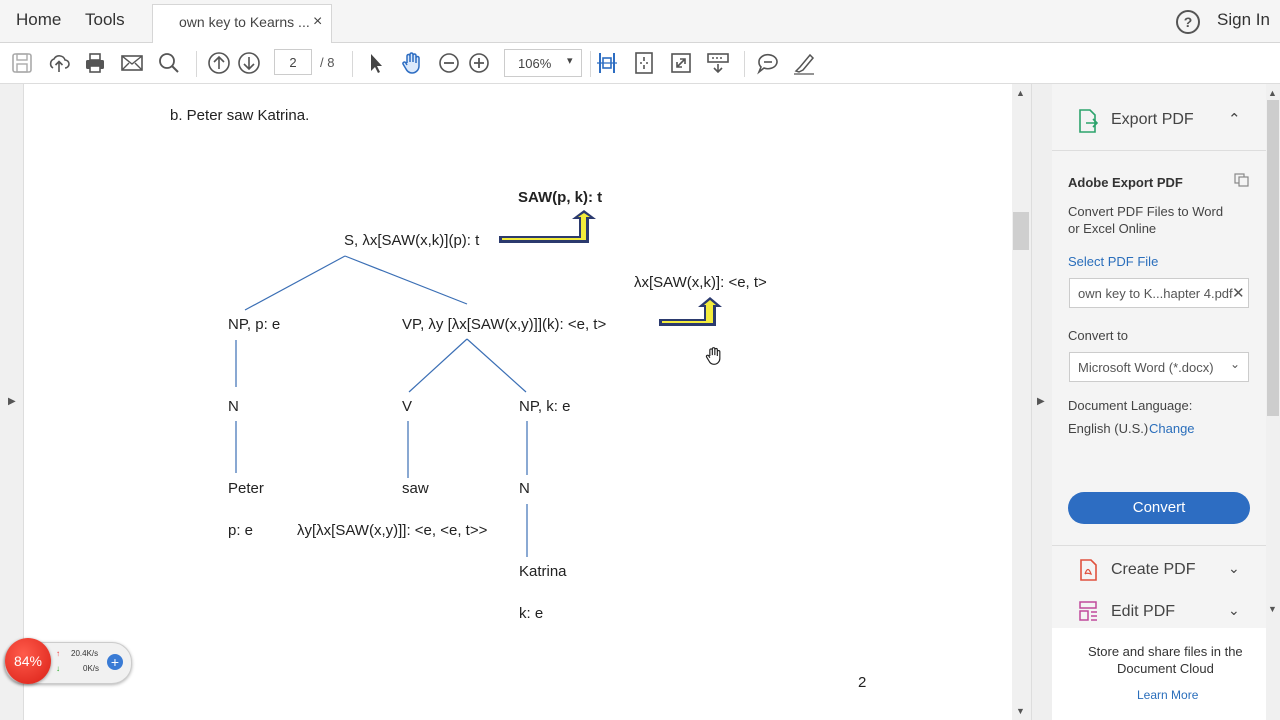 This screenshot has height=720, width=1280. I want to click on right-panel-toggle: ▶, so click(1042, 402).